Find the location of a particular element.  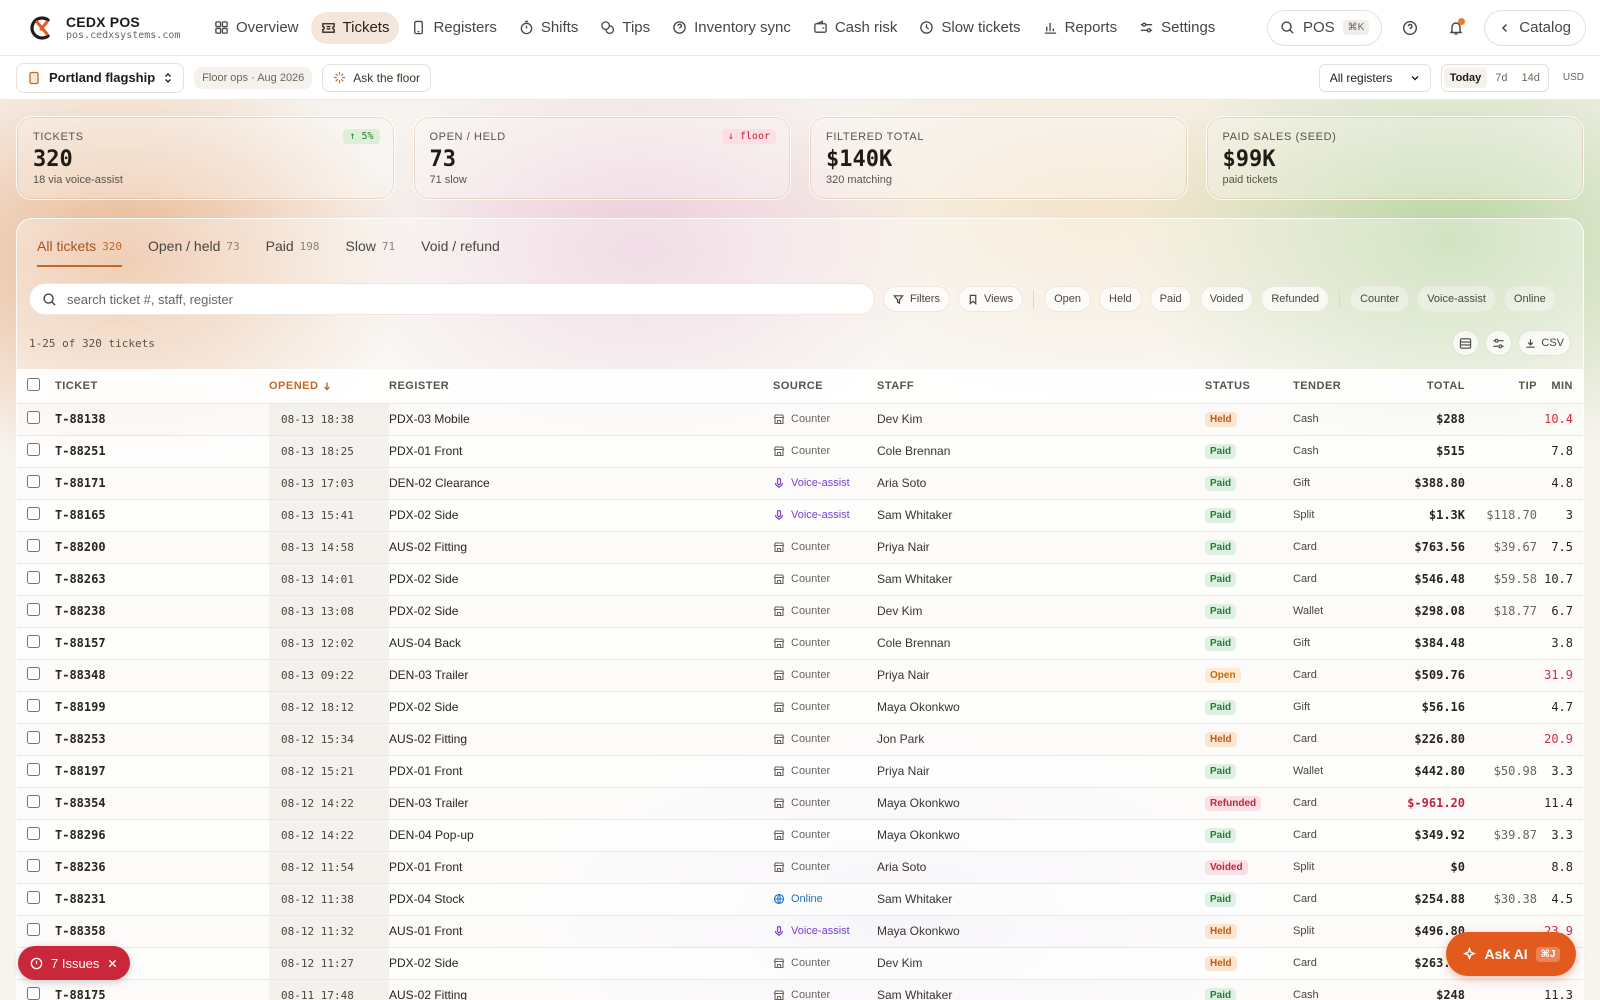

help-button is located at coordinates (1410, 28).